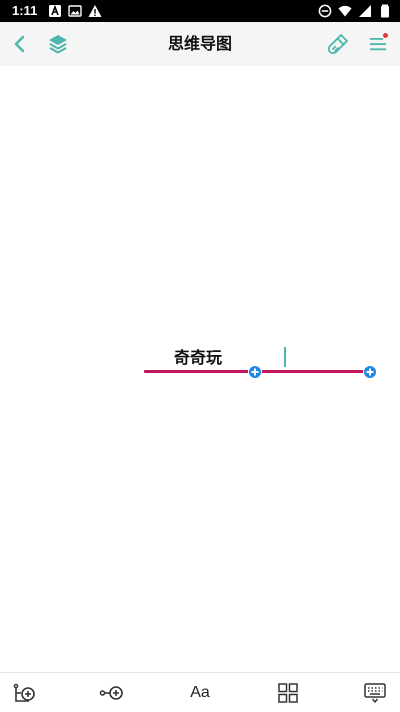 The width and height of the screenshot is (400, 712). I want to click on image-notification-icon, so click(75, 11).